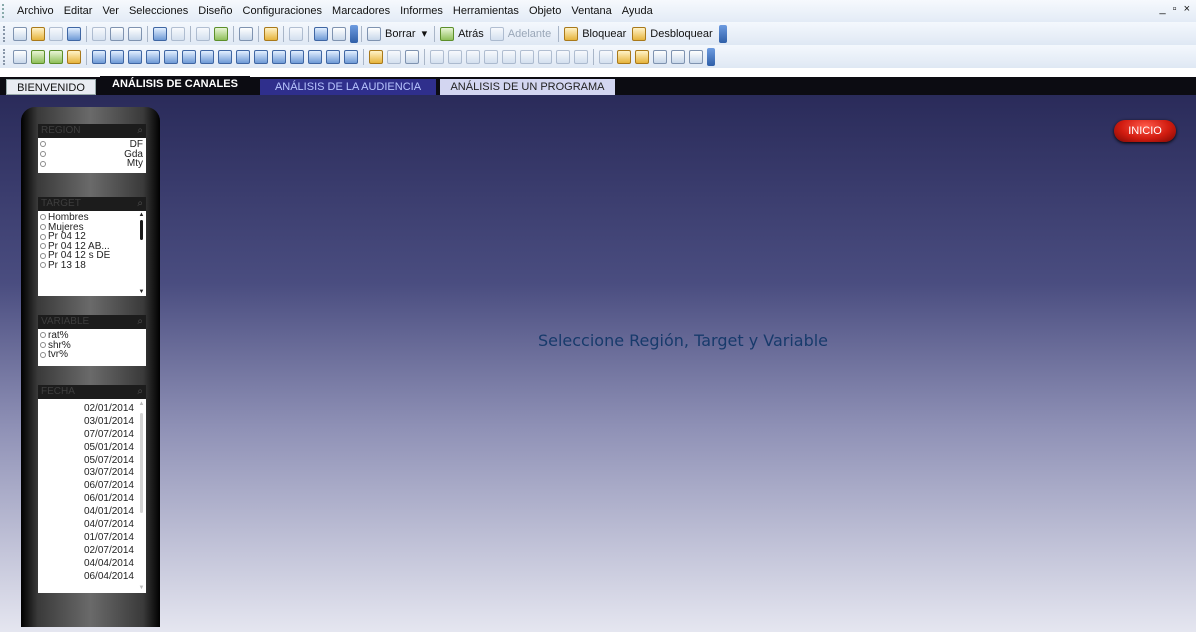 This screenshot has width=1196, height=632. Describe the element at coordinates (92, 409) in the screenshot. I see `list-item: 02/01/2014` at that location.